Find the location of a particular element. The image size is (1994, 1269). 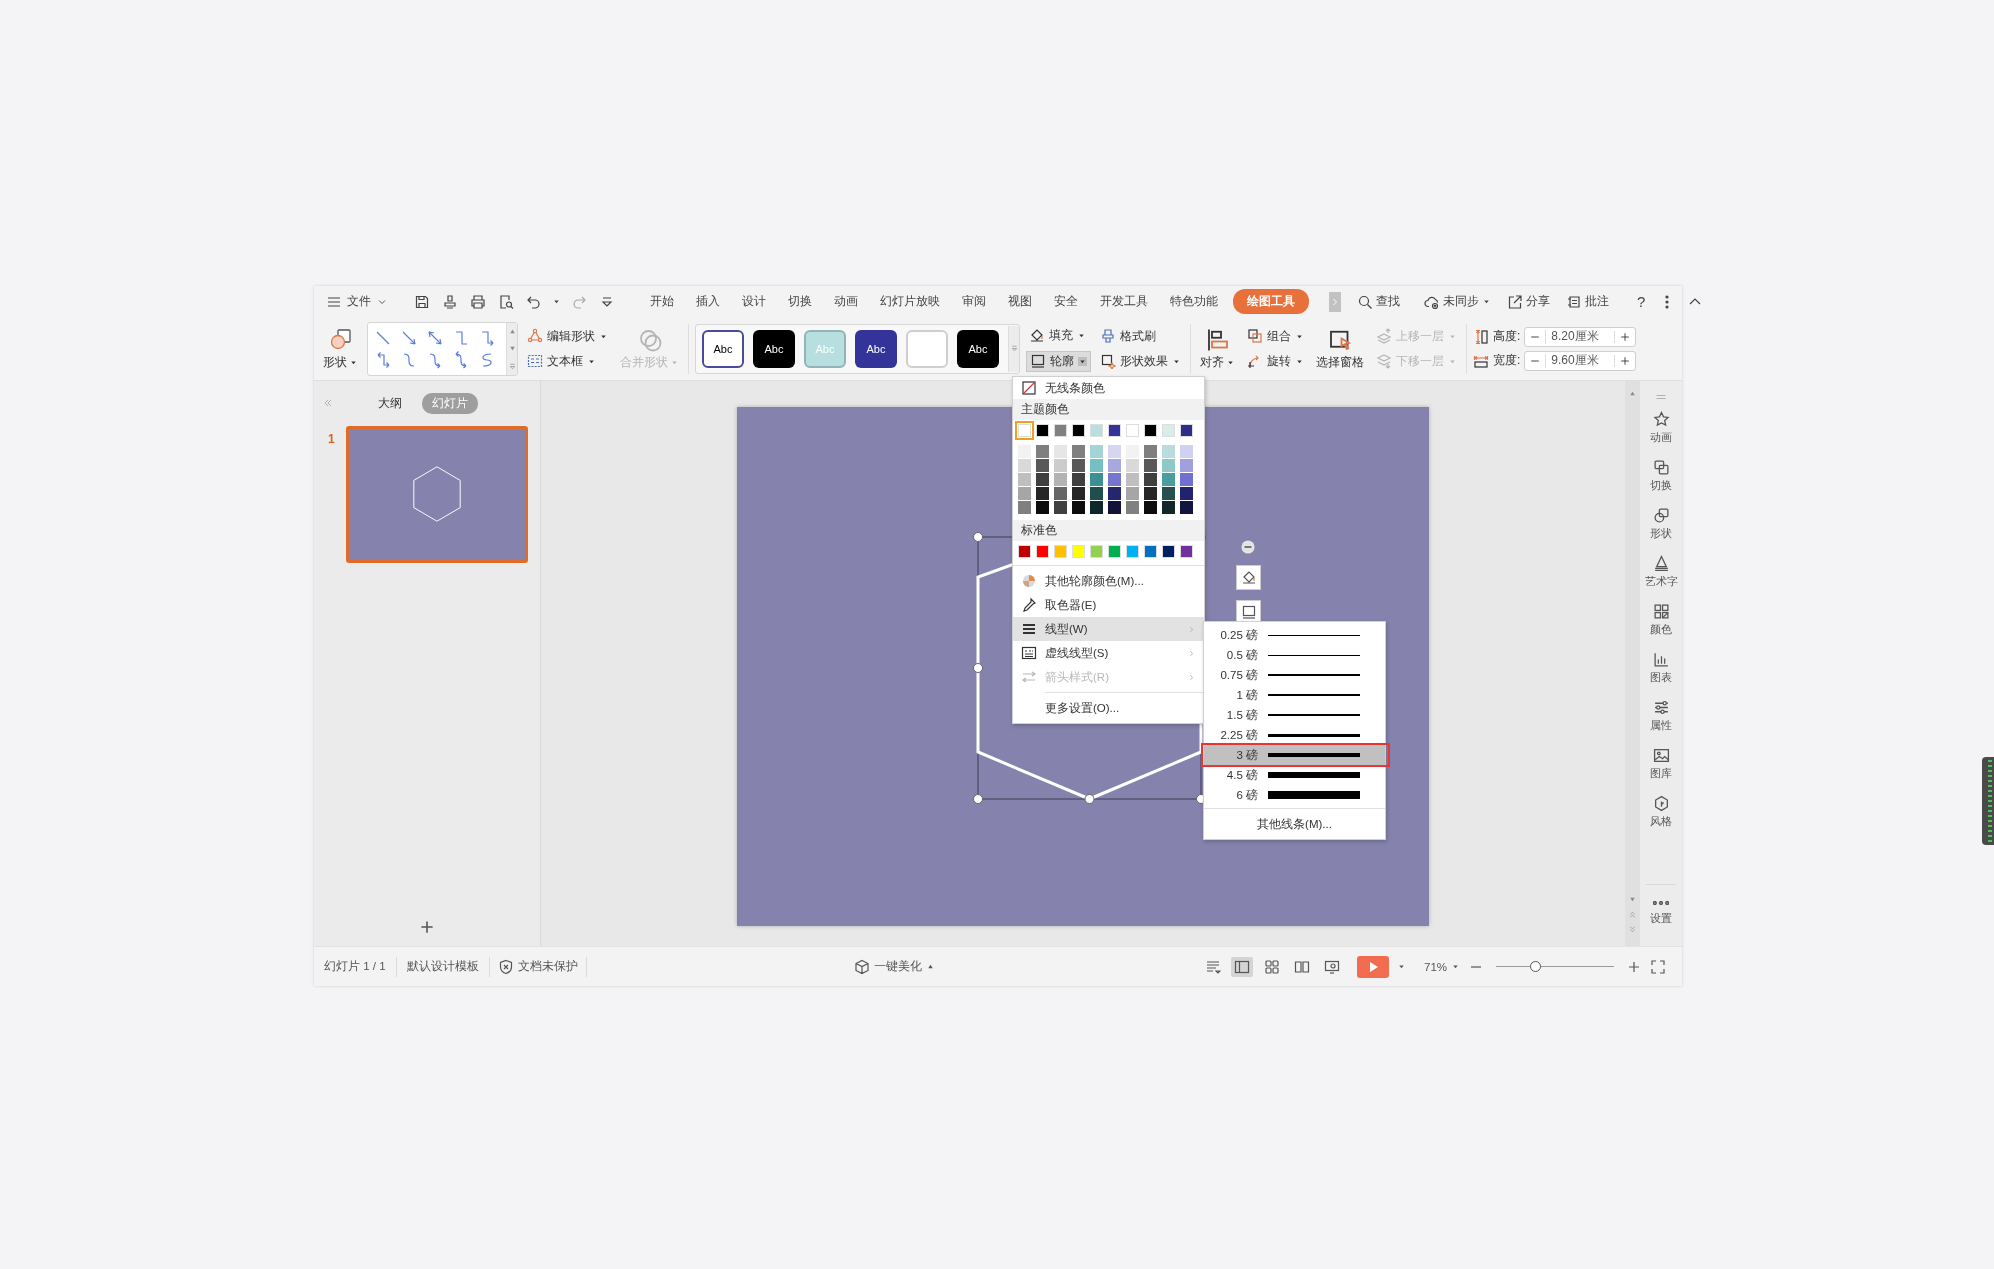

section-header: 标准色 is located at coordinates (1108, 530).